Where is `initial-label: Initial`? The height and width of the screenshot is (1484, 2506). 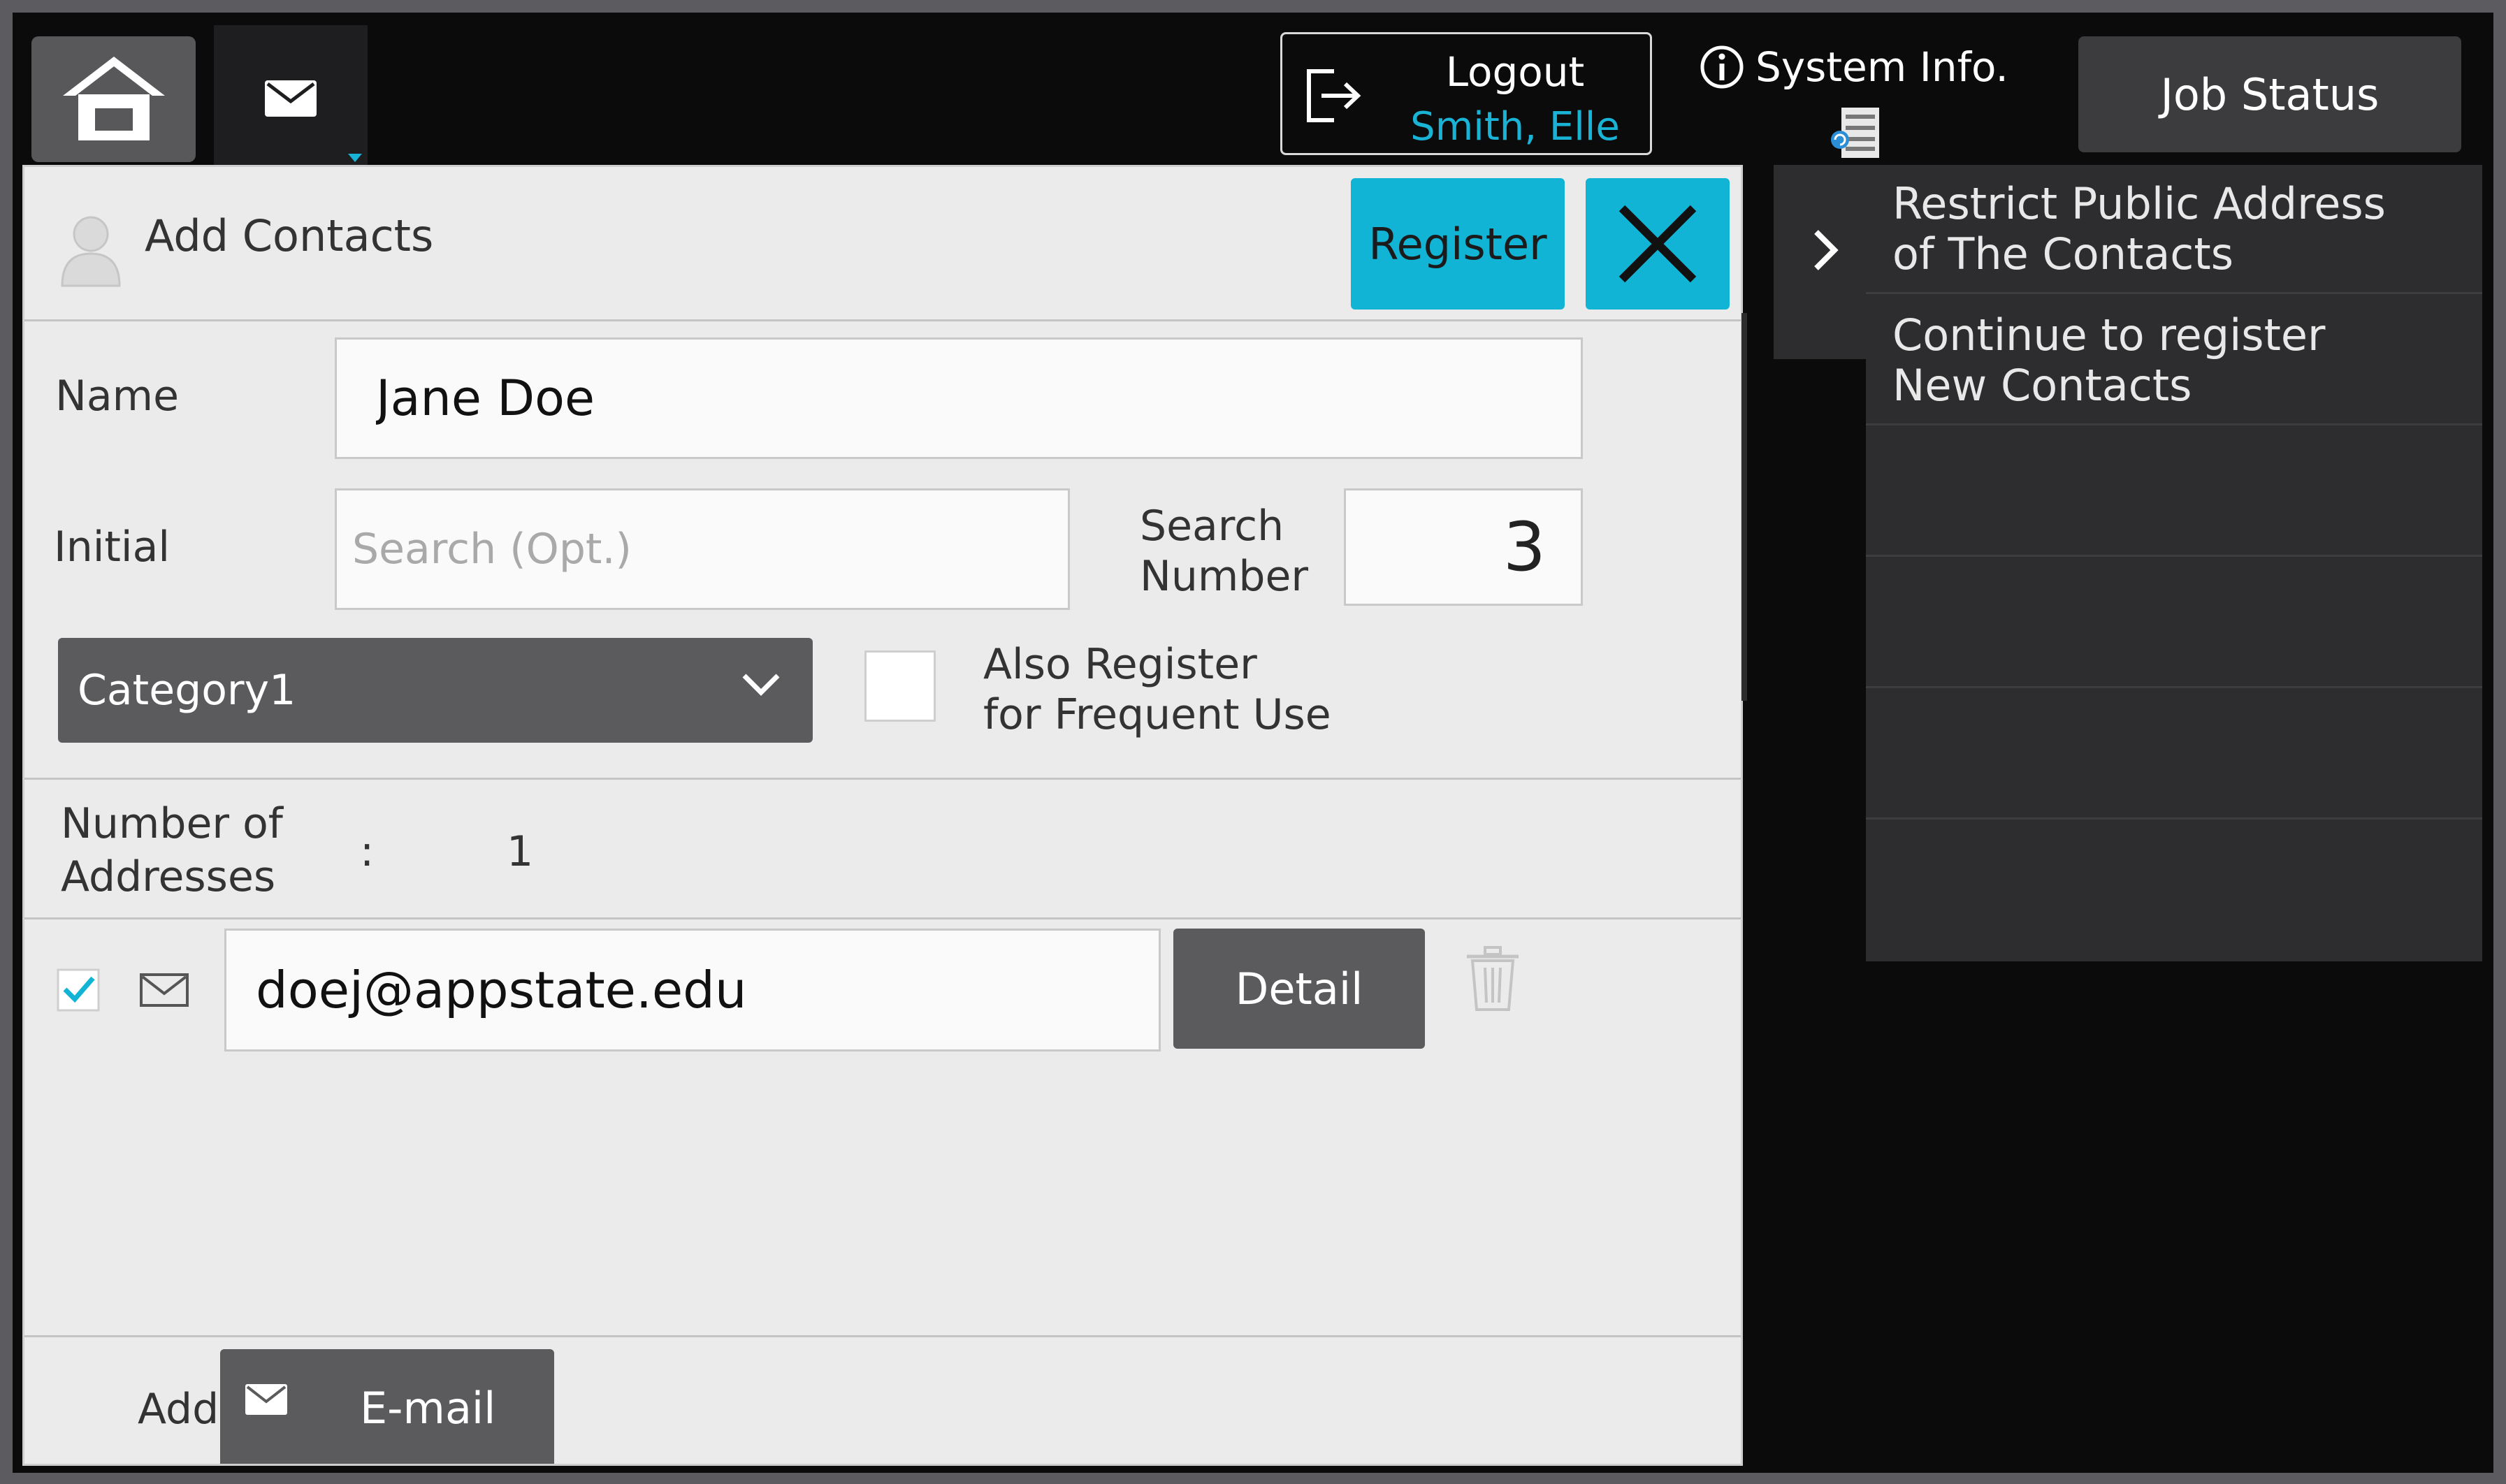
initial-label: Initial is located at coordinates (112, 547).